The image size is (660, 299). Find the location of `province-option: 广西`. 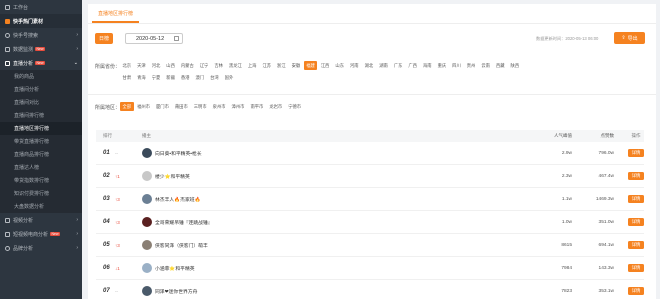

province-option: 广西 is located at coordinates (413, 65).